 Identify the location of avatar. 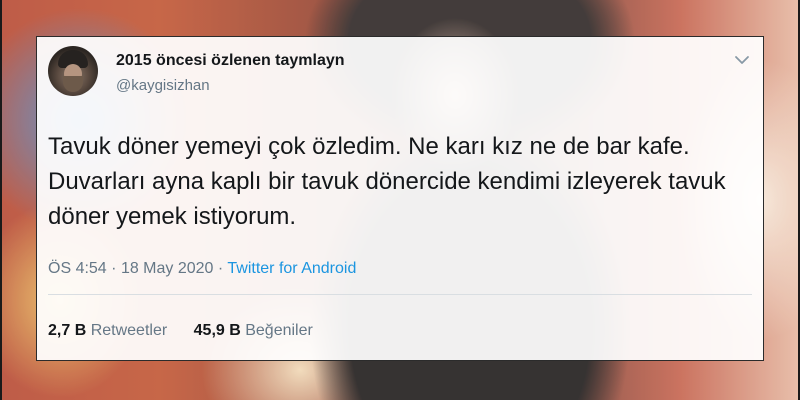
(73, 71).